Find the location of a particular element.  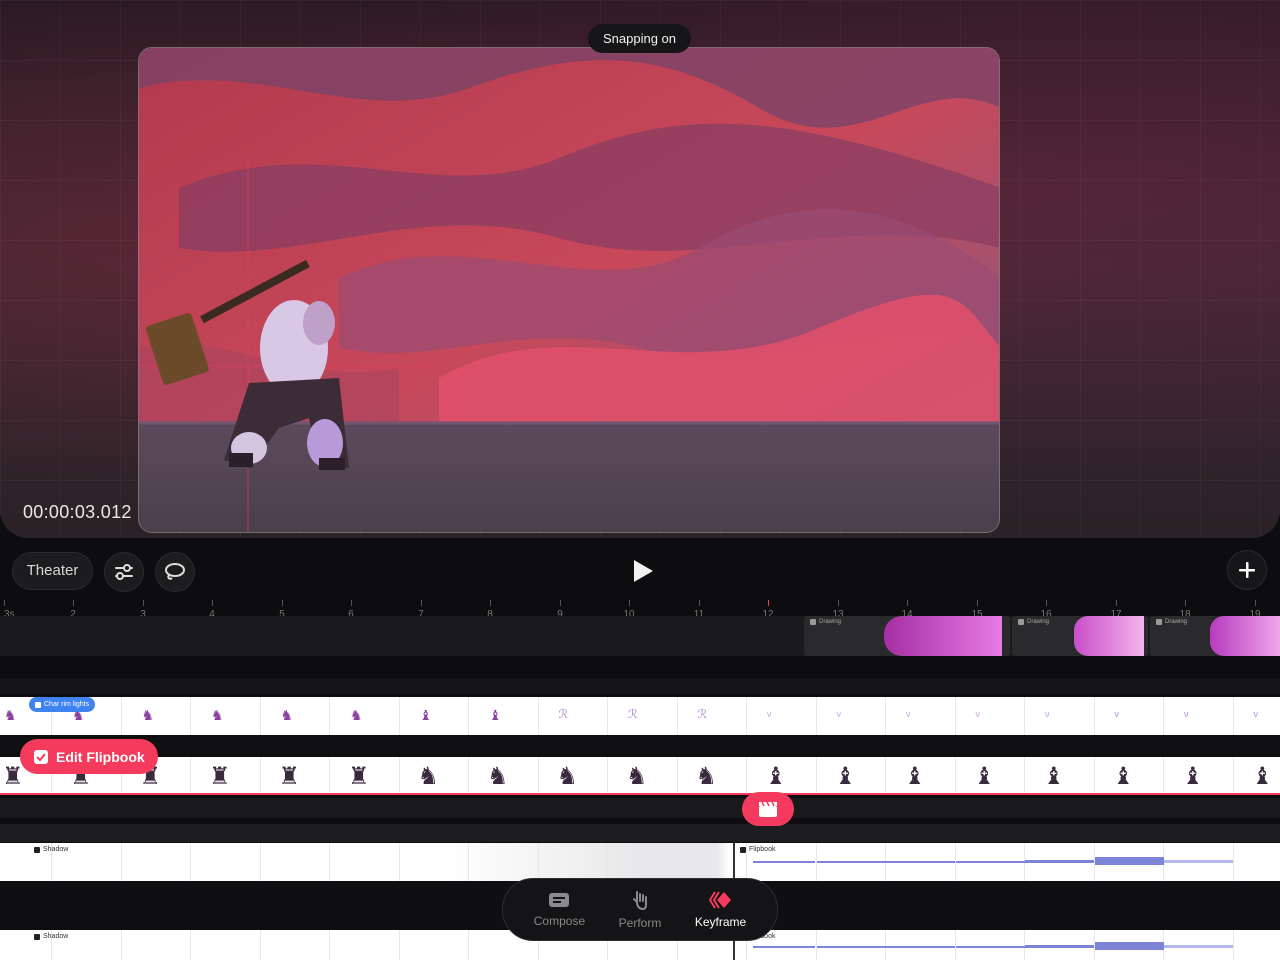

keyframe-track is located at coordinates (640, 808).